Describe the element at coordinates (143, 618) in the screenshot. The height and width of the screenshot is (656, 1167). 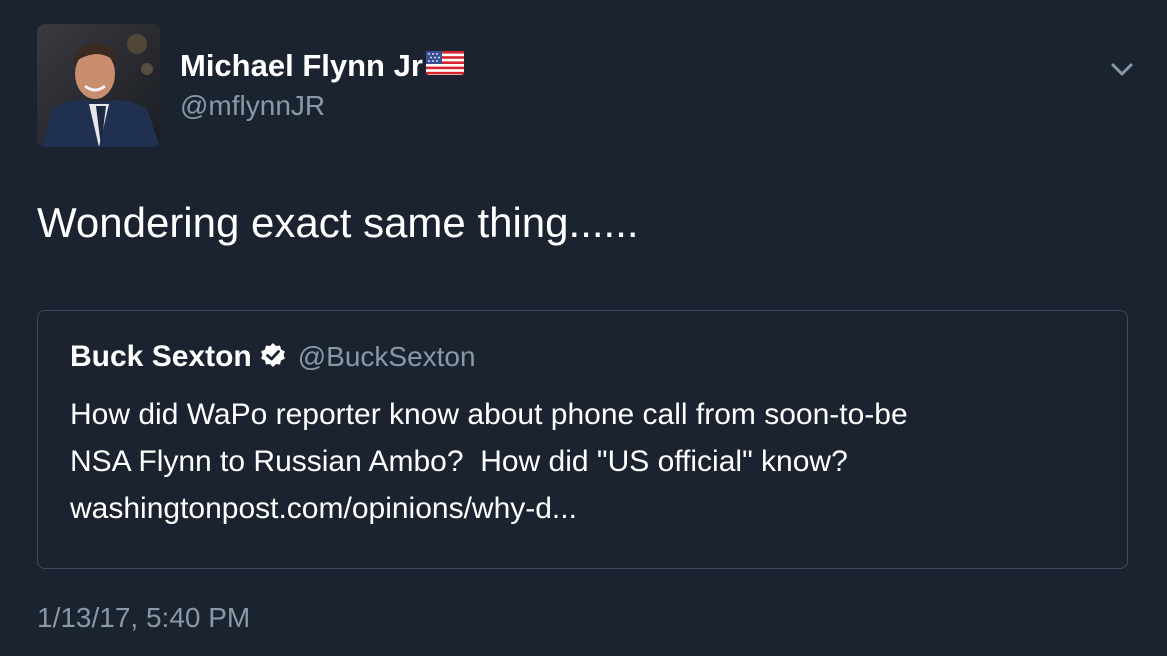
I see `tweet-timestamp: 1/13/17, 5:40 PM` at that location.